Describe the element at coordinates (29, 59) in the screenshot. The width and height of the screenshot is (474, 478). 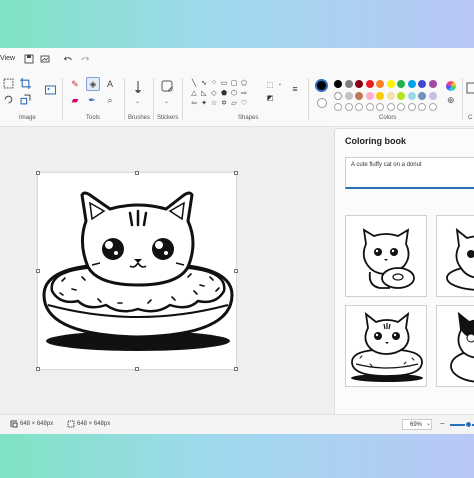
I see `save-icon` at that location.